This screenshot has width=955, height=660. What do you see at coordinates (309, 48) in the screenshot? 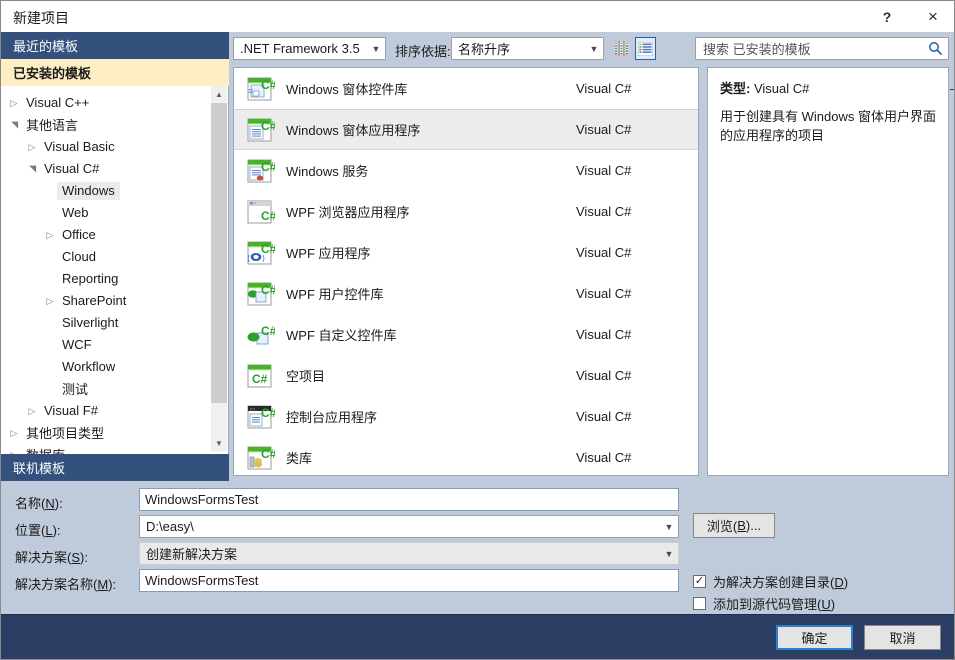
I see `framework-version-dropdown: .NET Framework 3.5 ▼` at bounding box center [309, 48].